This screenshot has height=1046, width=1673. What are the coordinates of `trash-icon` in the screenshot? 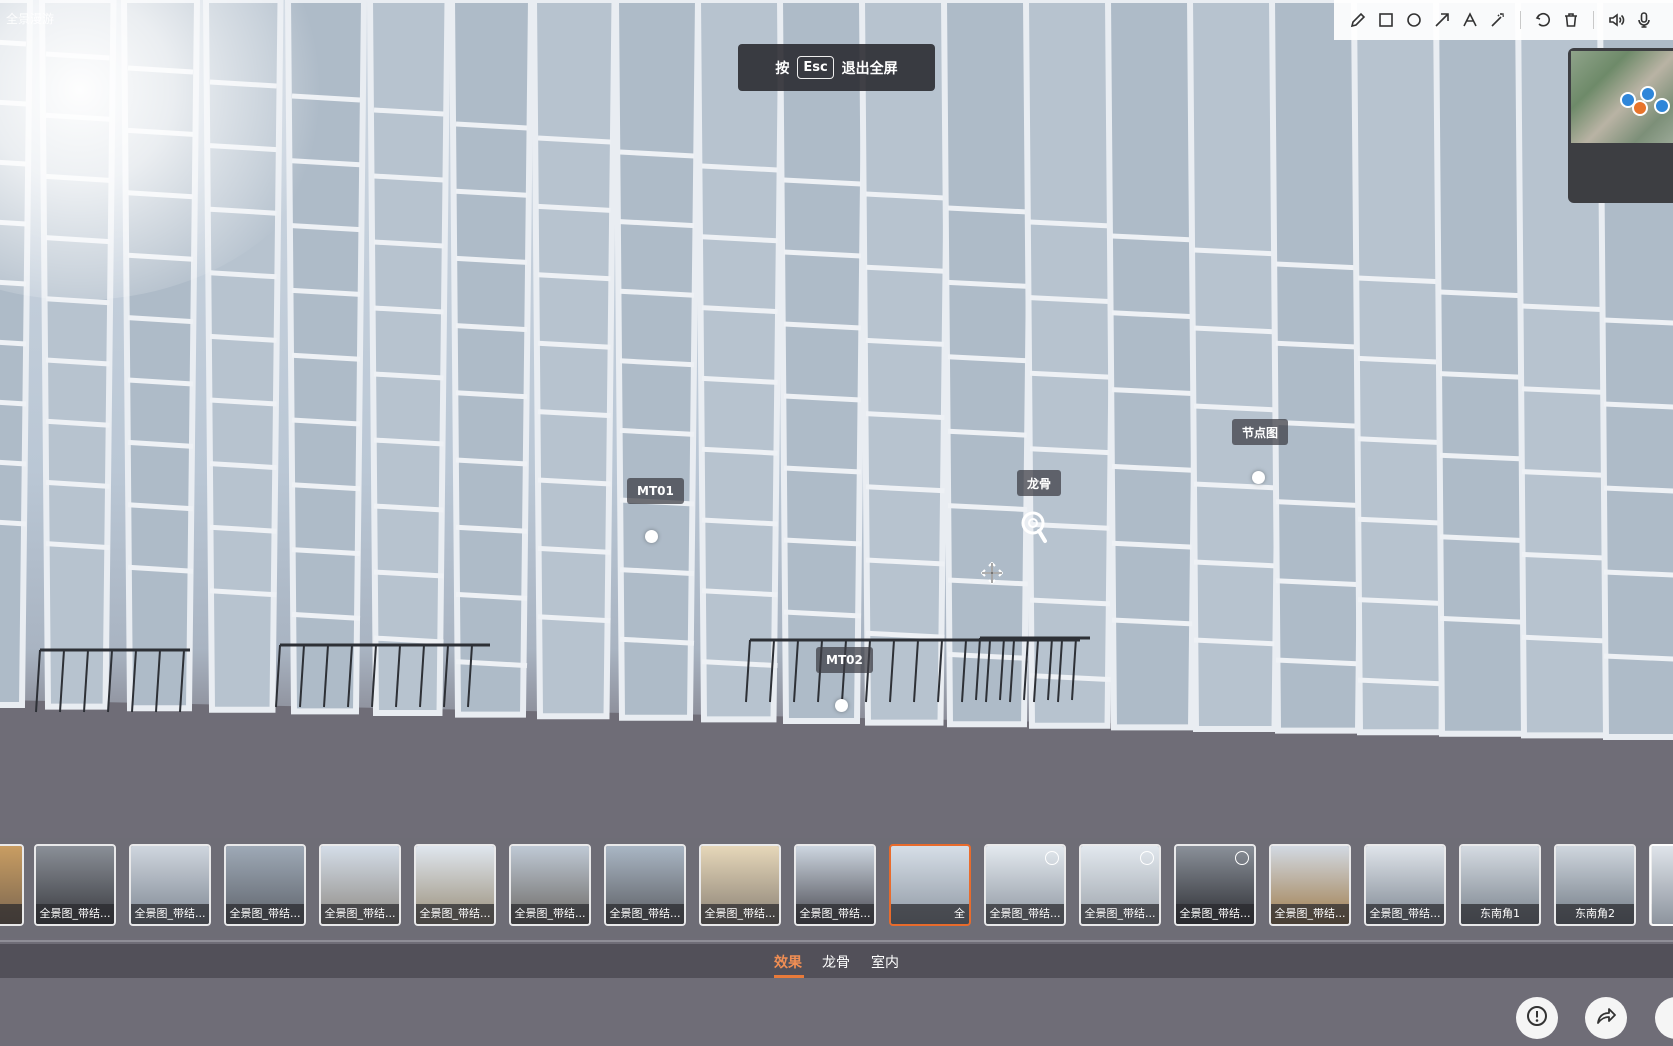 It's located at (1571, 20).